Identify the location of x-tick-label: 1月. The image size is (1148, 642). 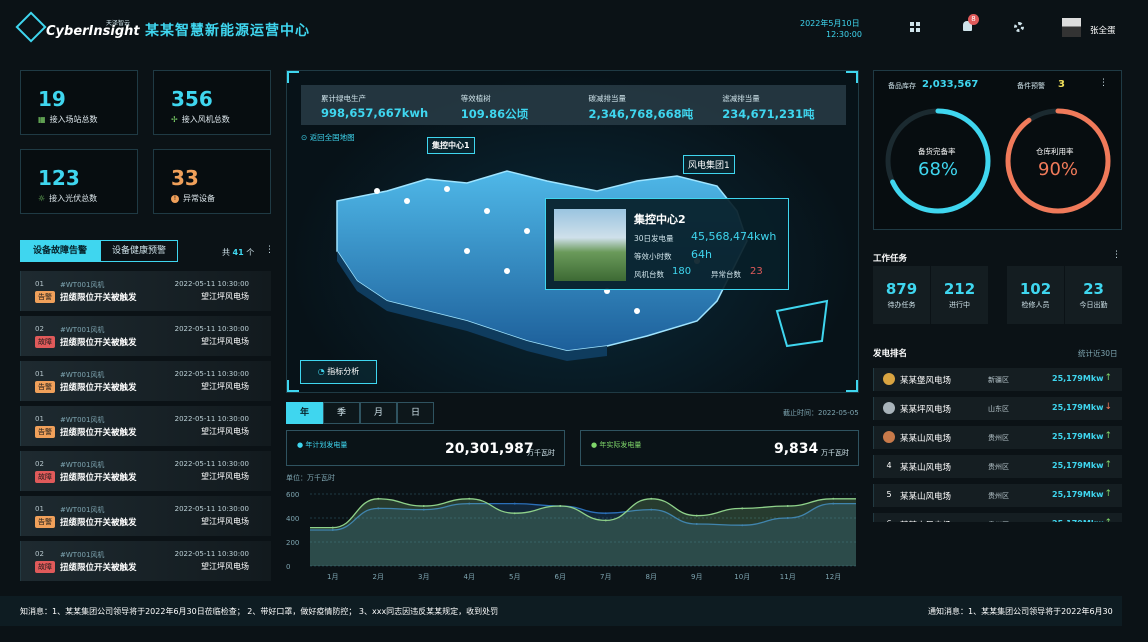
(332, 577).